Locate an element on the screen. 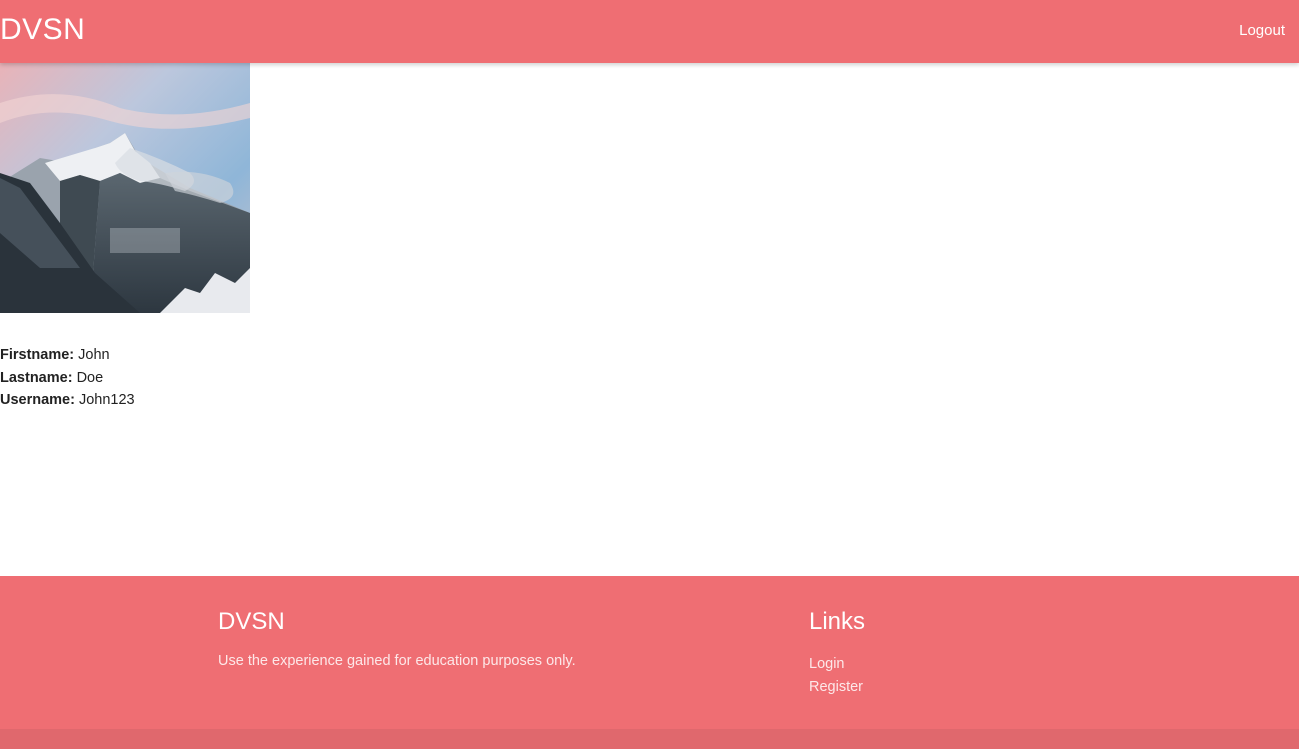  footer-link-item: Login is located at coordinates (837, 664).